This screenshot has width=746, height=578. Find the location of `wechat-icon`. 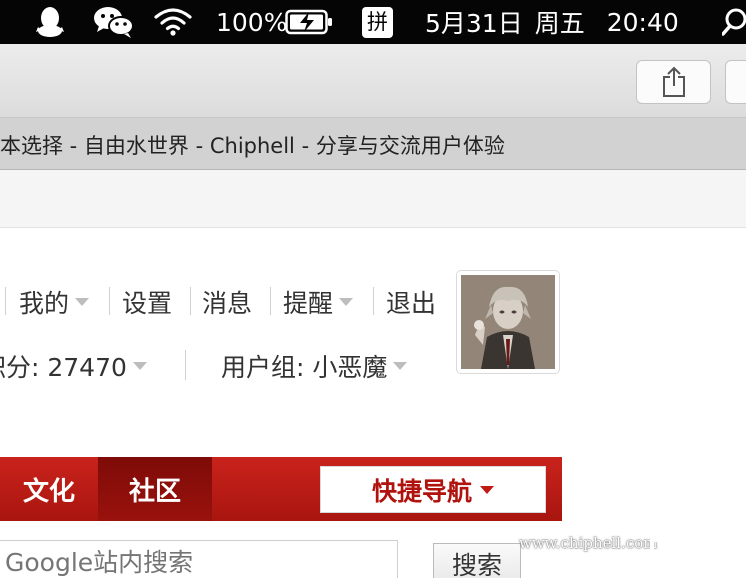

wechat-icon is located at coordinates (114, 22).